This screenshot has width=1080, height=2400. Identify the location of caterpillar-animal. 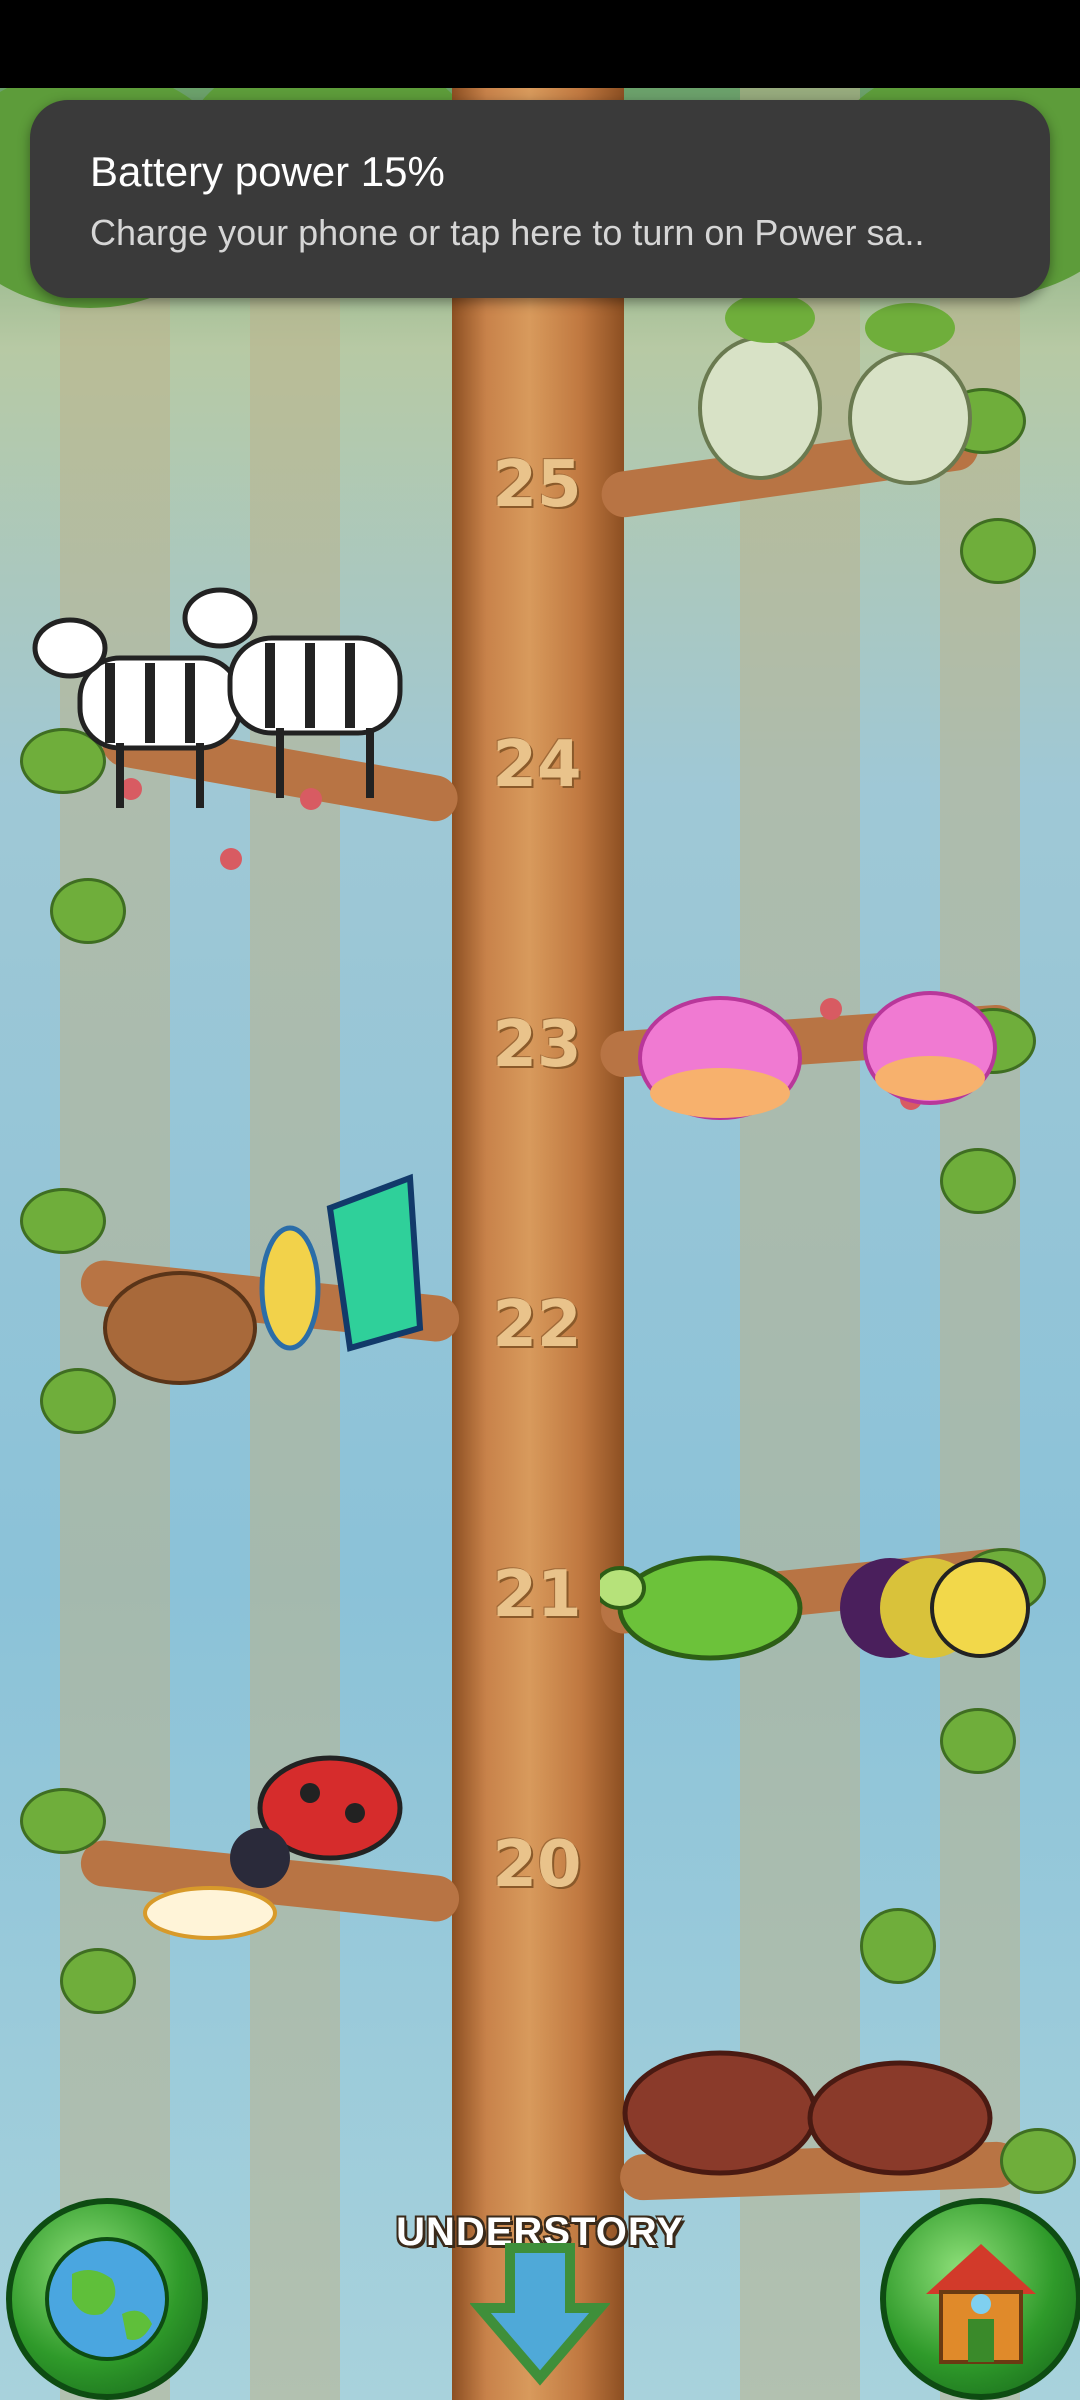
(840, 388).